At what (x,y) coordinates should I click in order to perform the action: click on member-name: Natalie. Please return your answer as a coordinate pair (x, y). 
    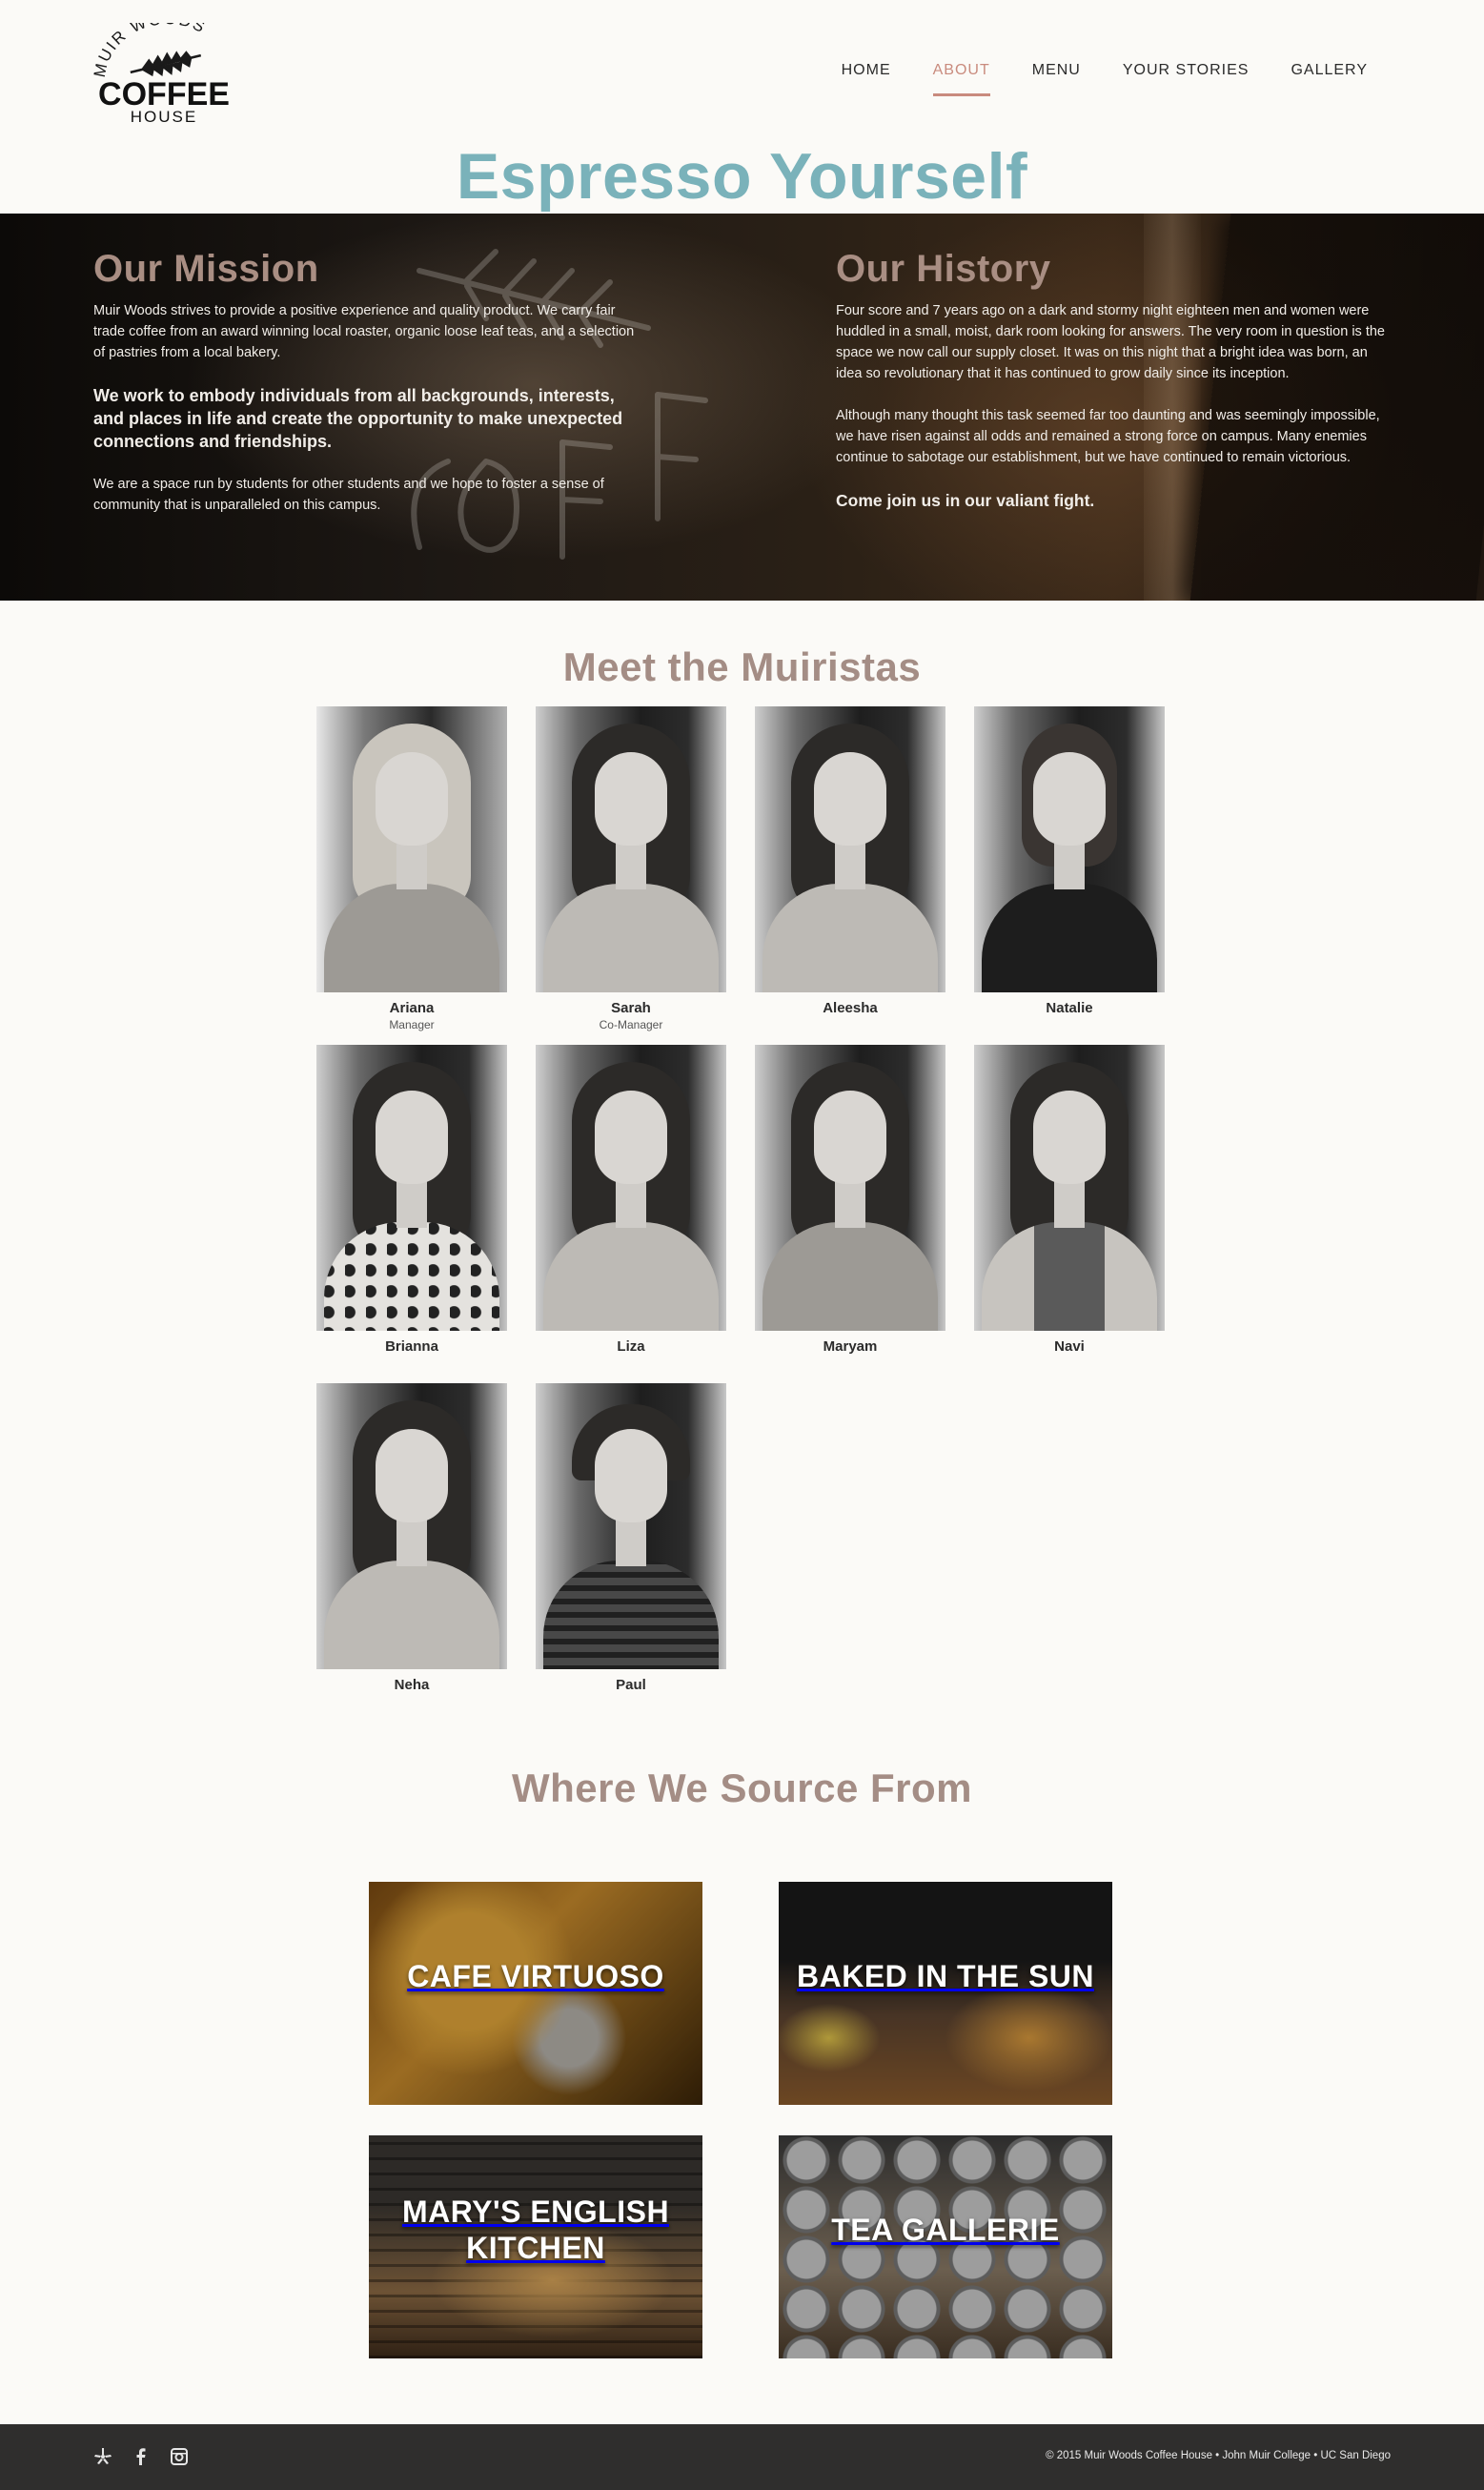
    Looking at the image, I should click on (1069, 1008).